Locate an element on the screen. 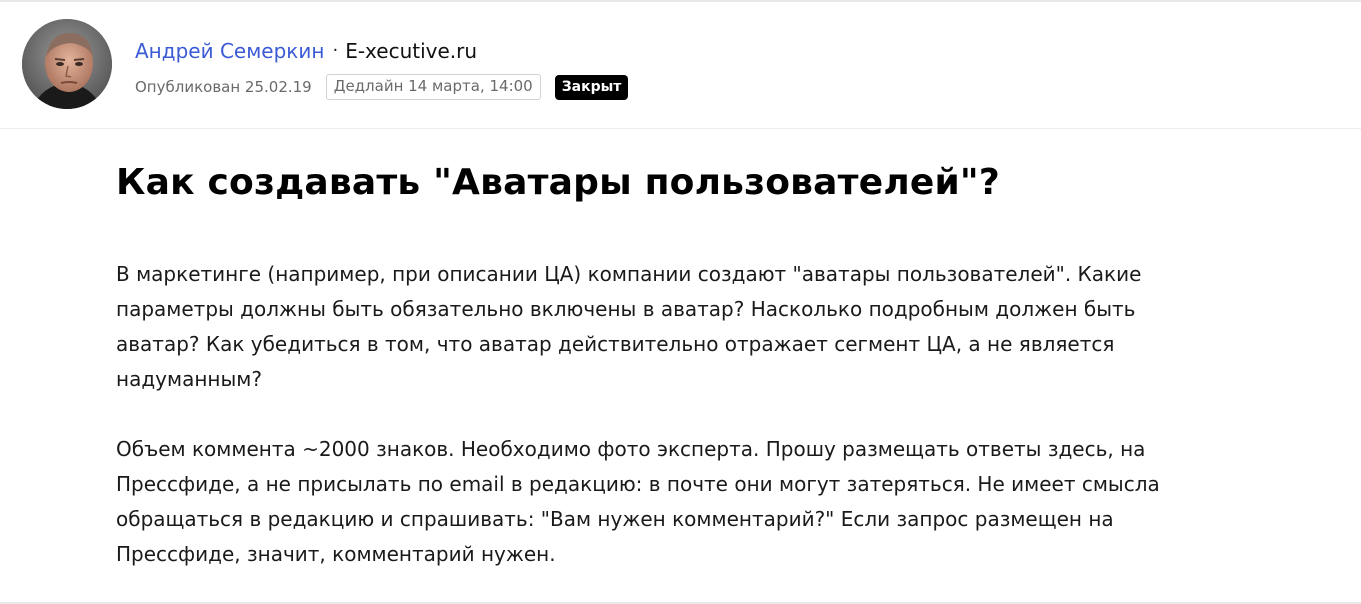  author-line: Андрей Семеркин · E-xecutive.ru is located at coordinates (306, 51).